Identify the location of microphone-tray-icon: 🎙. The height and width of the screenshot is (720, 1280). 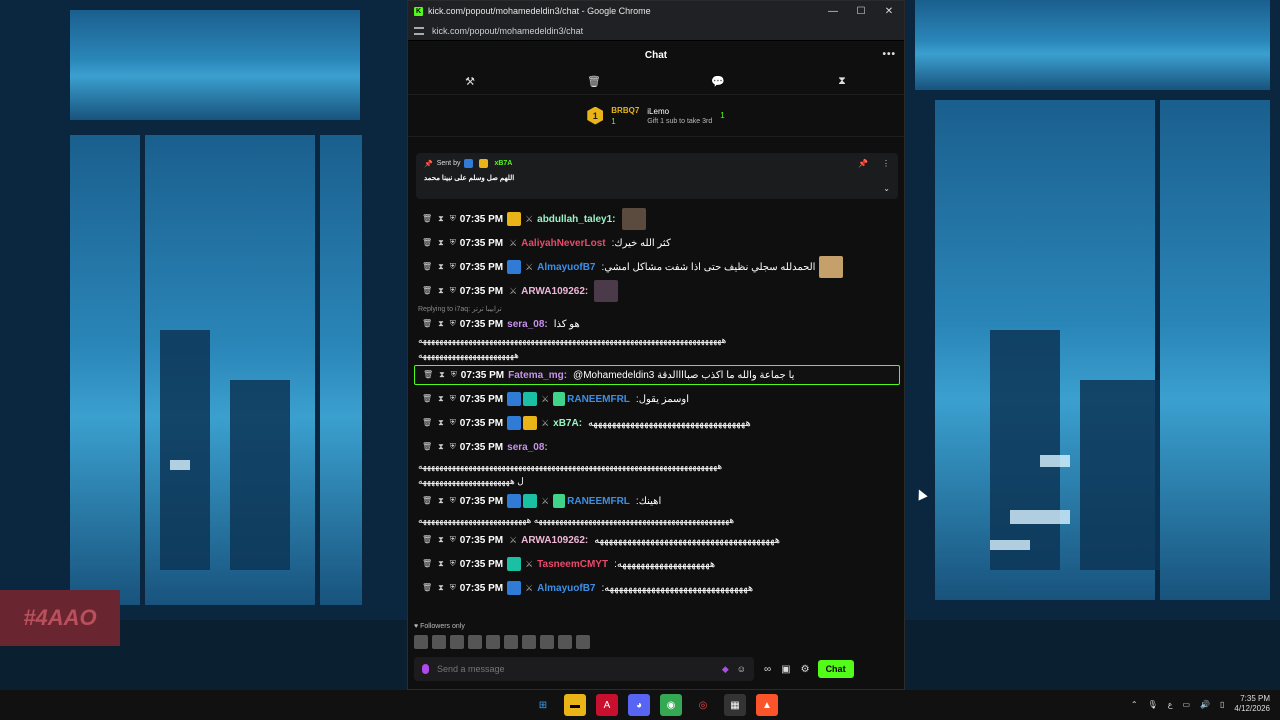
(1153, 704).